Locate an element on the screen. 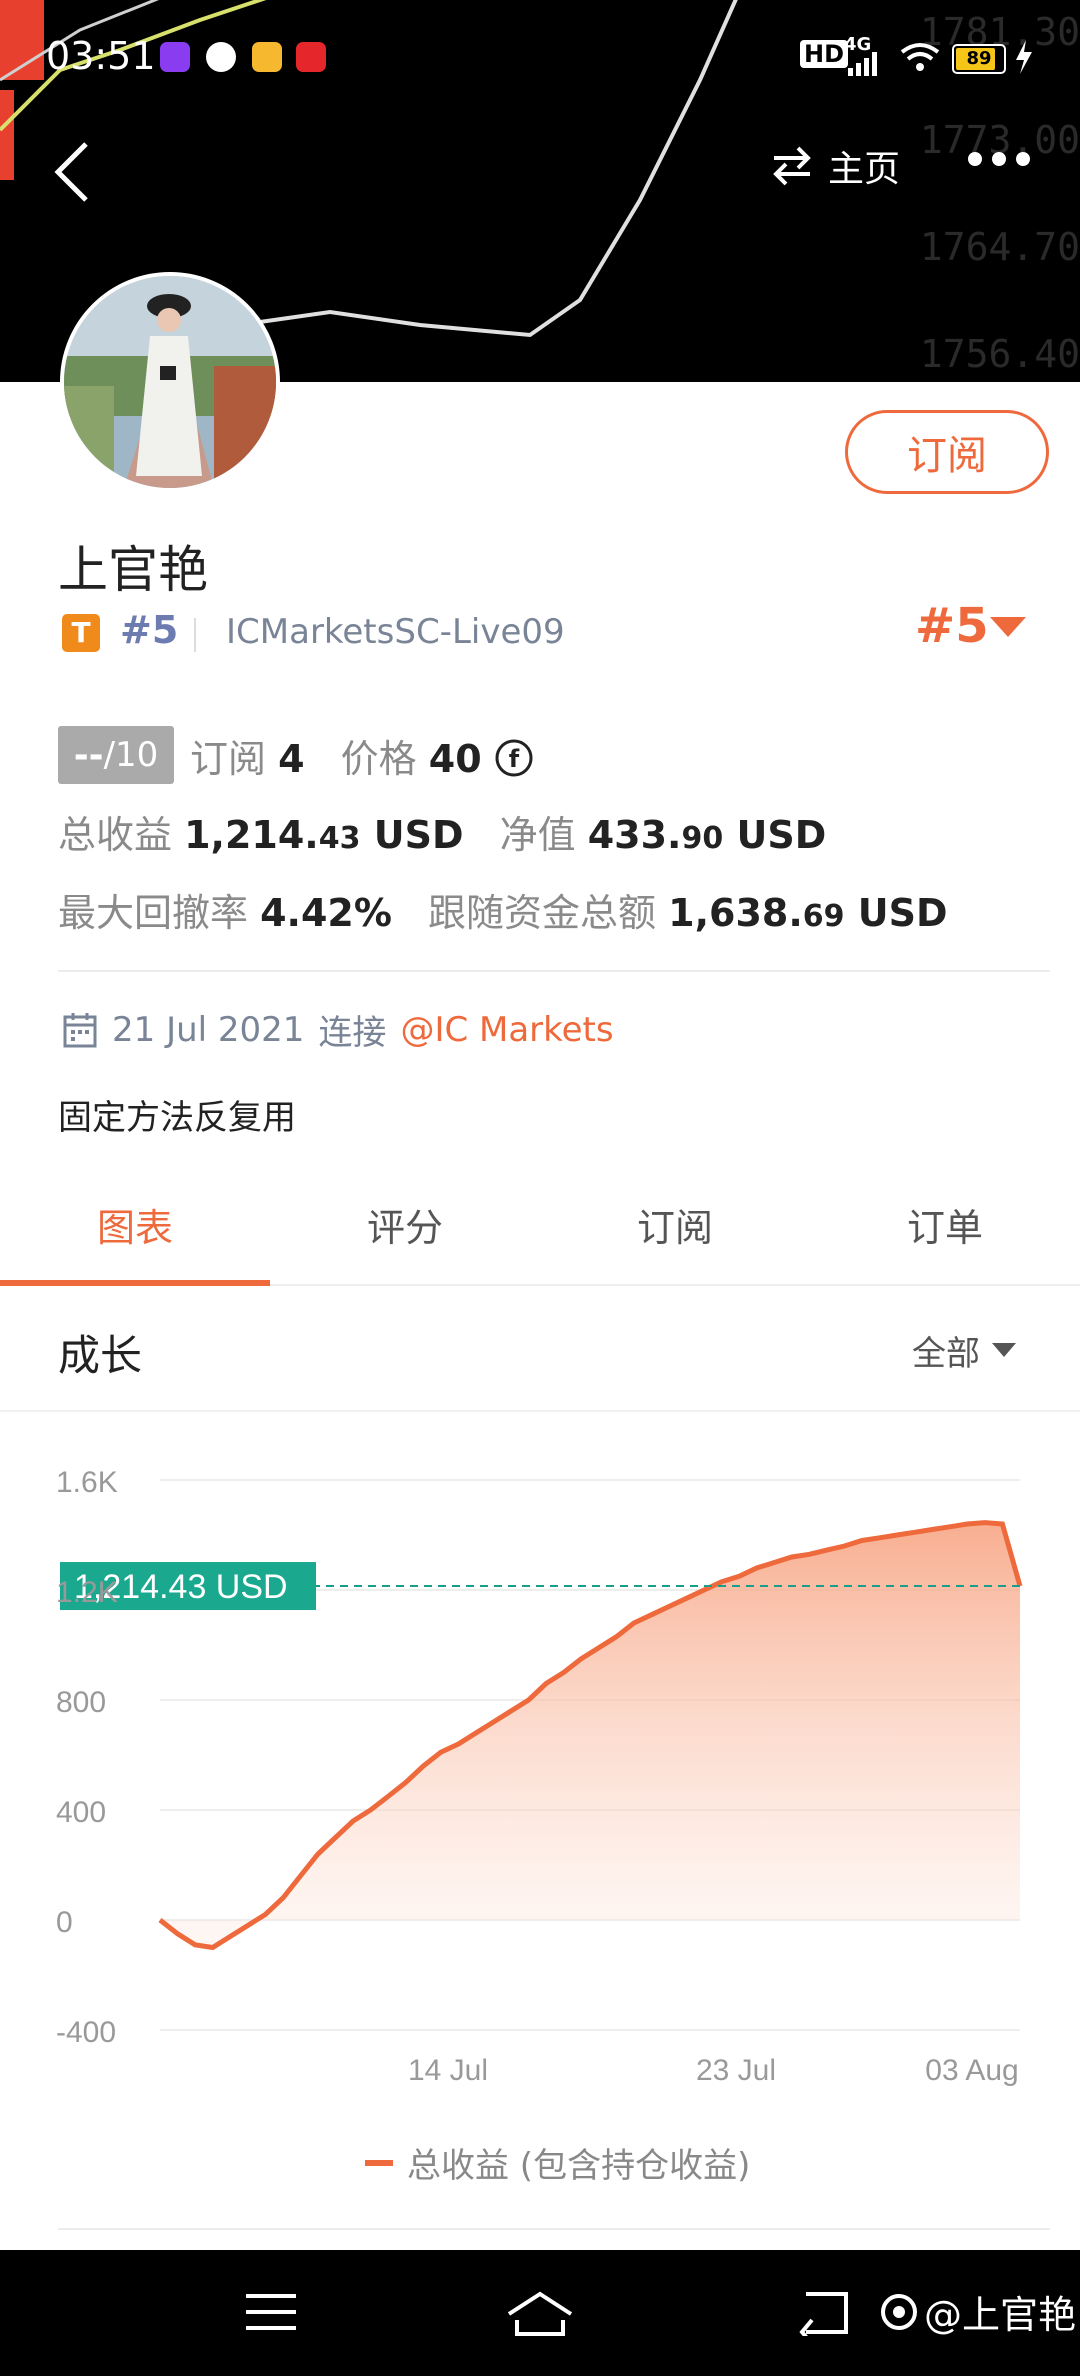  subscribe-count-label: 订阅 is located at coordinates (228, 759).